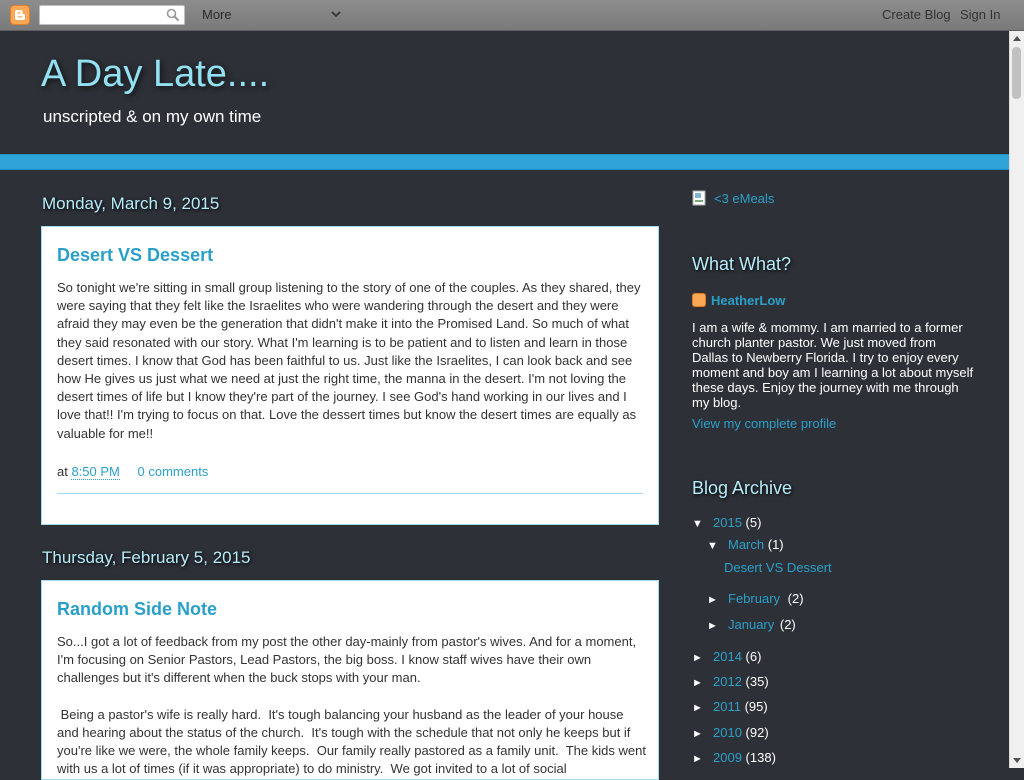 This screenshot has height=780, width=1024. What do you see at coordinates (748, 300) in the screenshot?
I see `profile-name-link: HeatherLow` at bounding box center [748, 300].